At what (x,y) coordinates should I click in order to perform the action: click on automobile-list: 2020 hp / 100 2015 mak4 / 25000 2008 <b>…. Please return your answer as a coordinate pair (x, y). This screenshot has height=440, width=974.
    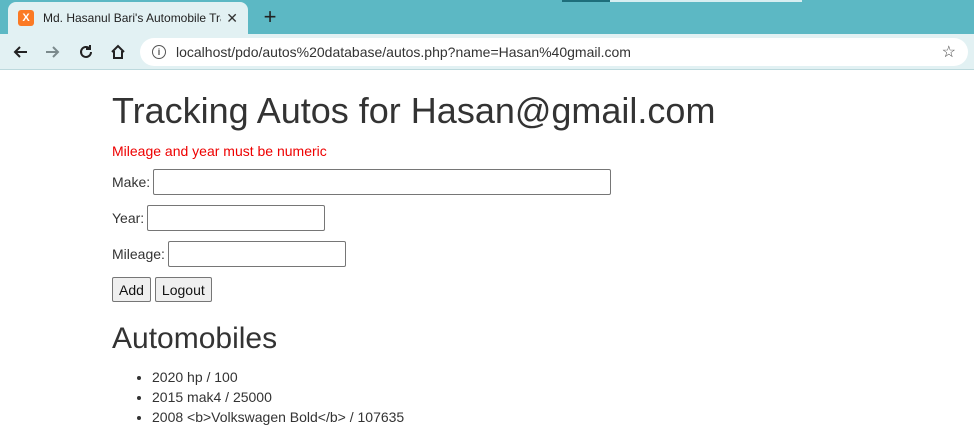
    Looking at the image, I should click on (537, 397).